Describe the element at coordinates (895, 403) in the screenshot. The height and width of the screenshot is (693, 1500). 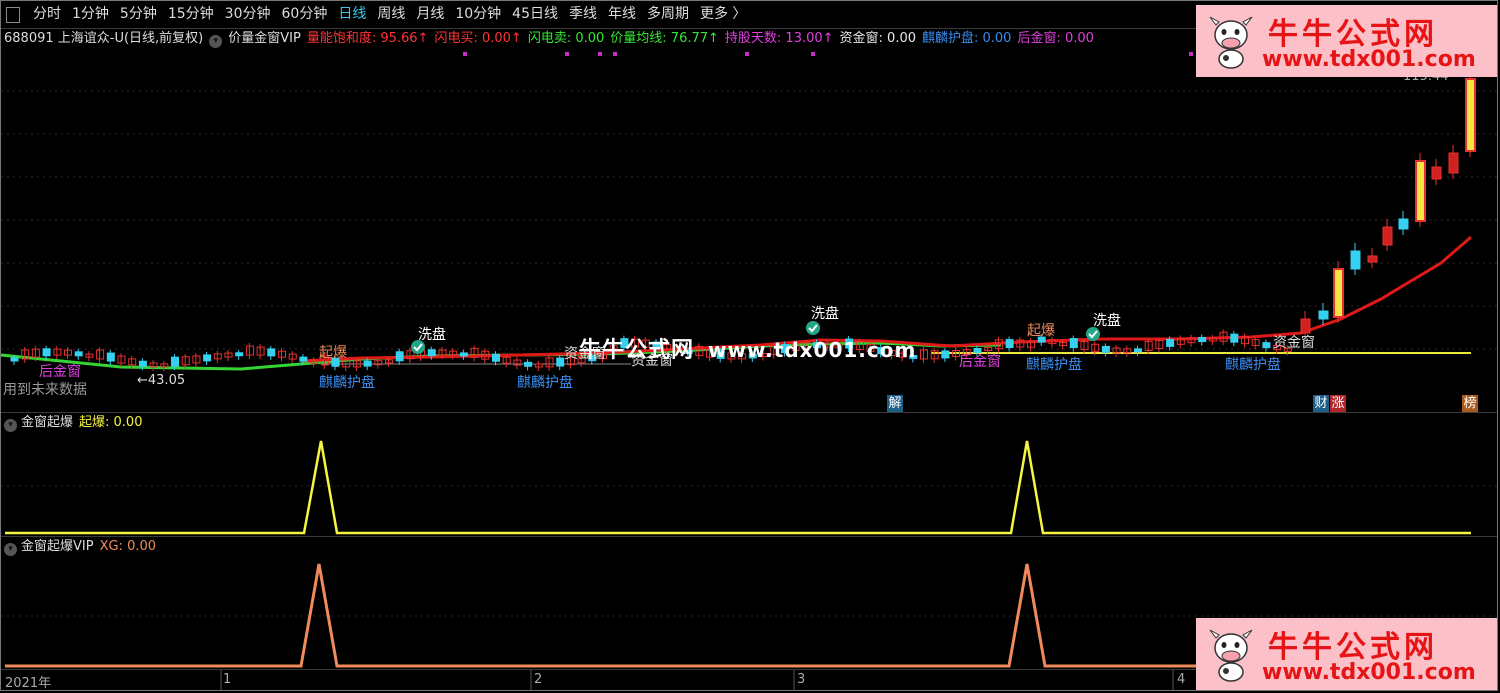
I see `badge-jie: 解` at that location.